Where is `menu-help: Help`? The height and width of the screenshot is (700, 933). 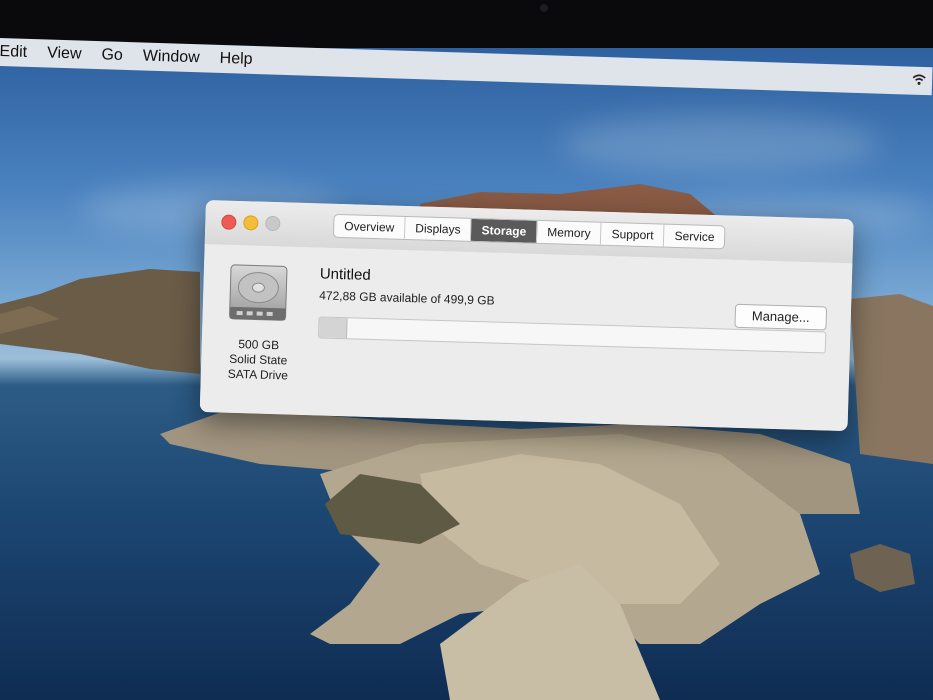
menu-help: Help is located at coordinates (235, 60).